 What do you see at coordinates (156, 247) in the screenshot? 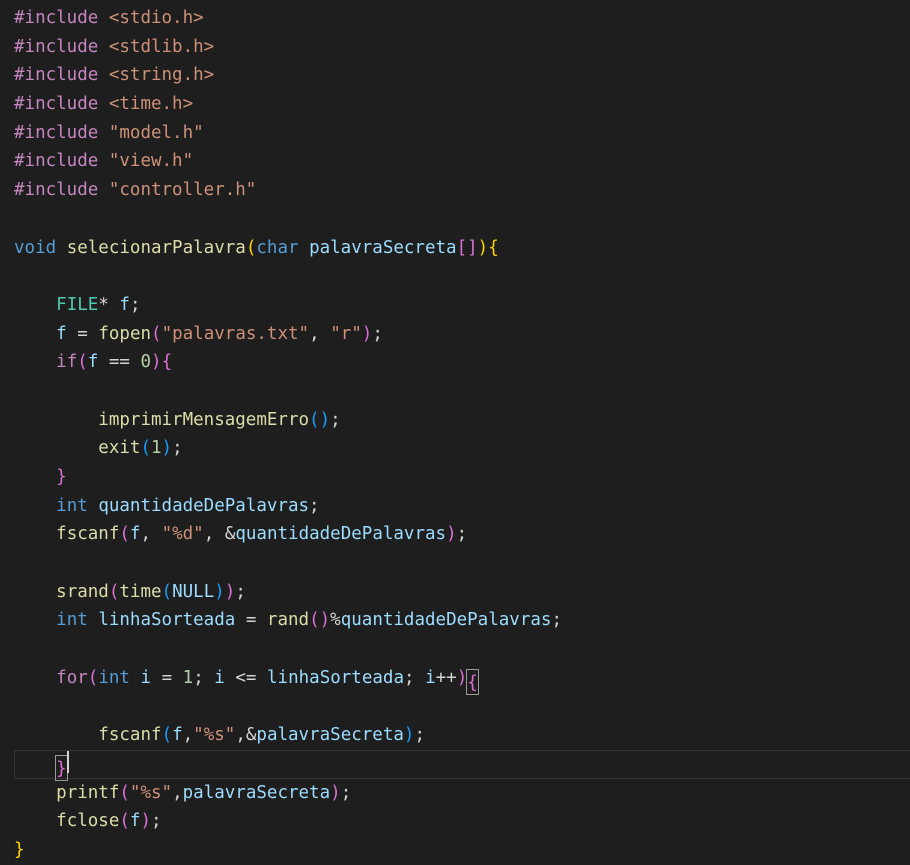
I see `function-name: selecionarPalavra` at bounding box center [156, 247].